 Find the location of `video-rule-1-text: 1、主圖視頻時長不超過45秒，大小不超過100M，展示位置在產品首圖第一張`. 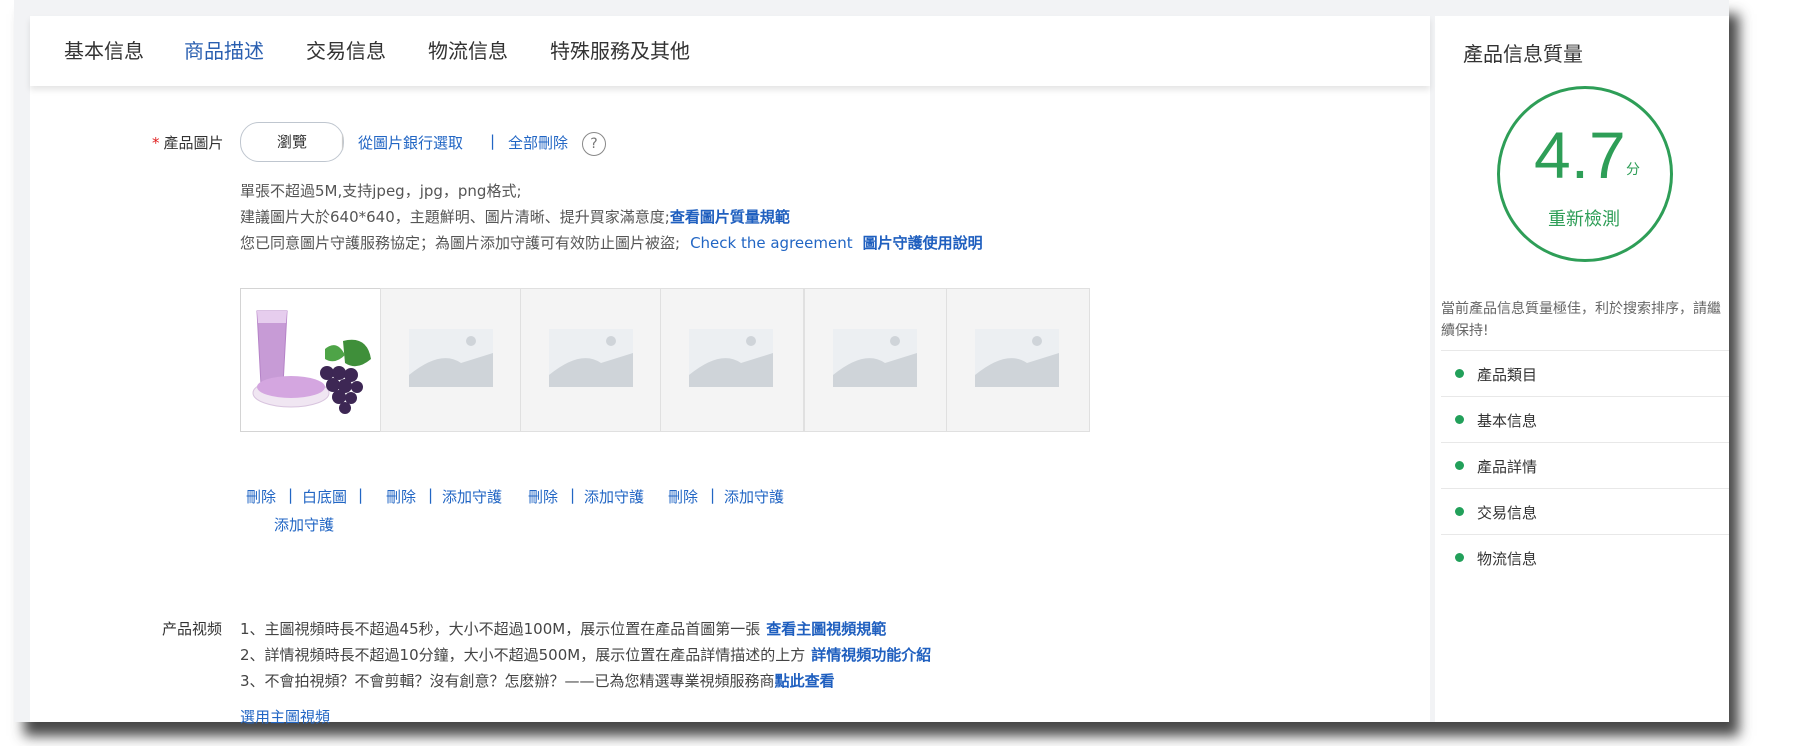

video-rule-1-text: 1、主圖視頻時長不超過45秒，大小不超過100M，展示位置在產品首圖第一張 is located at coordinates (500, 629).